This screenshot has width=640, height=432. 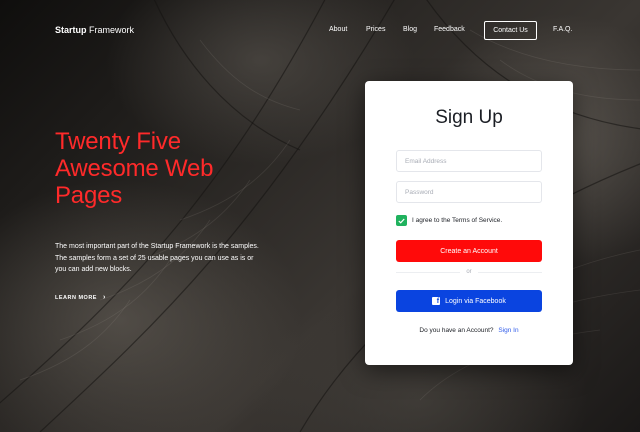 I want to click on facebook-login-button: f Login via Facebook, so click(x=469, y=301).